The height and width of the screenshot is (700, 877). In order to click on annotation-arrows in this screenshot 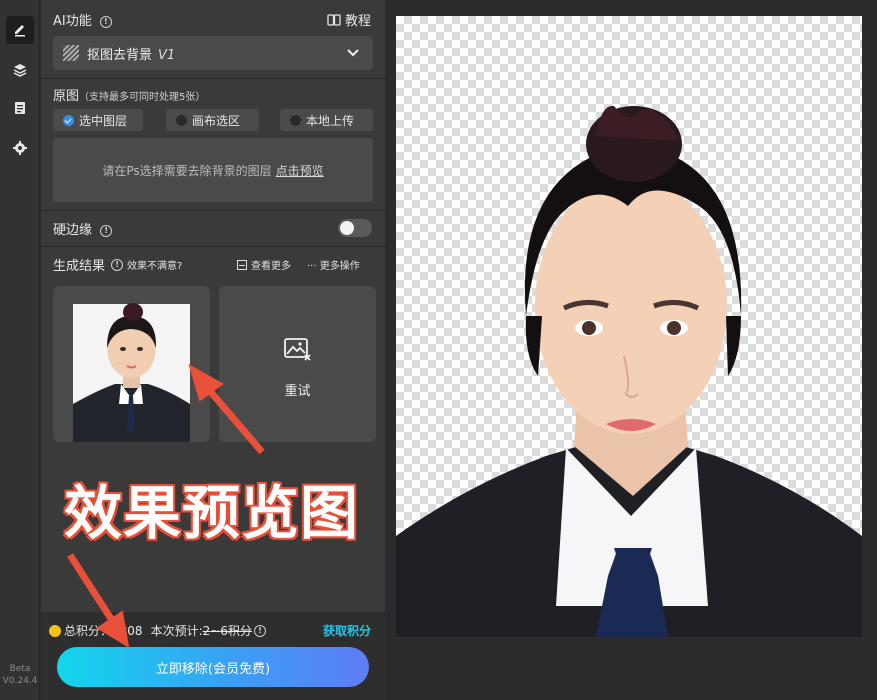, I will do `click(166, 505)`.